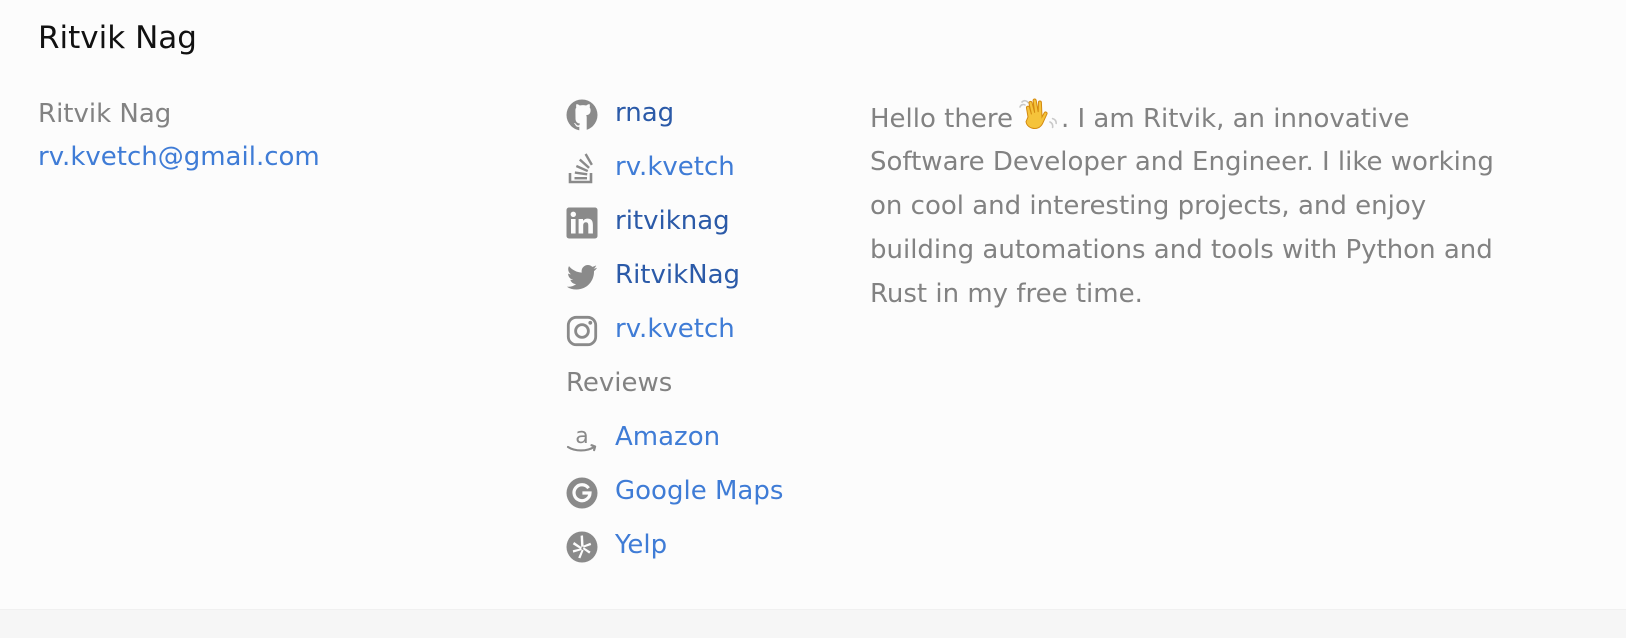  I want to click on instagram-icon, so click(582, 331).